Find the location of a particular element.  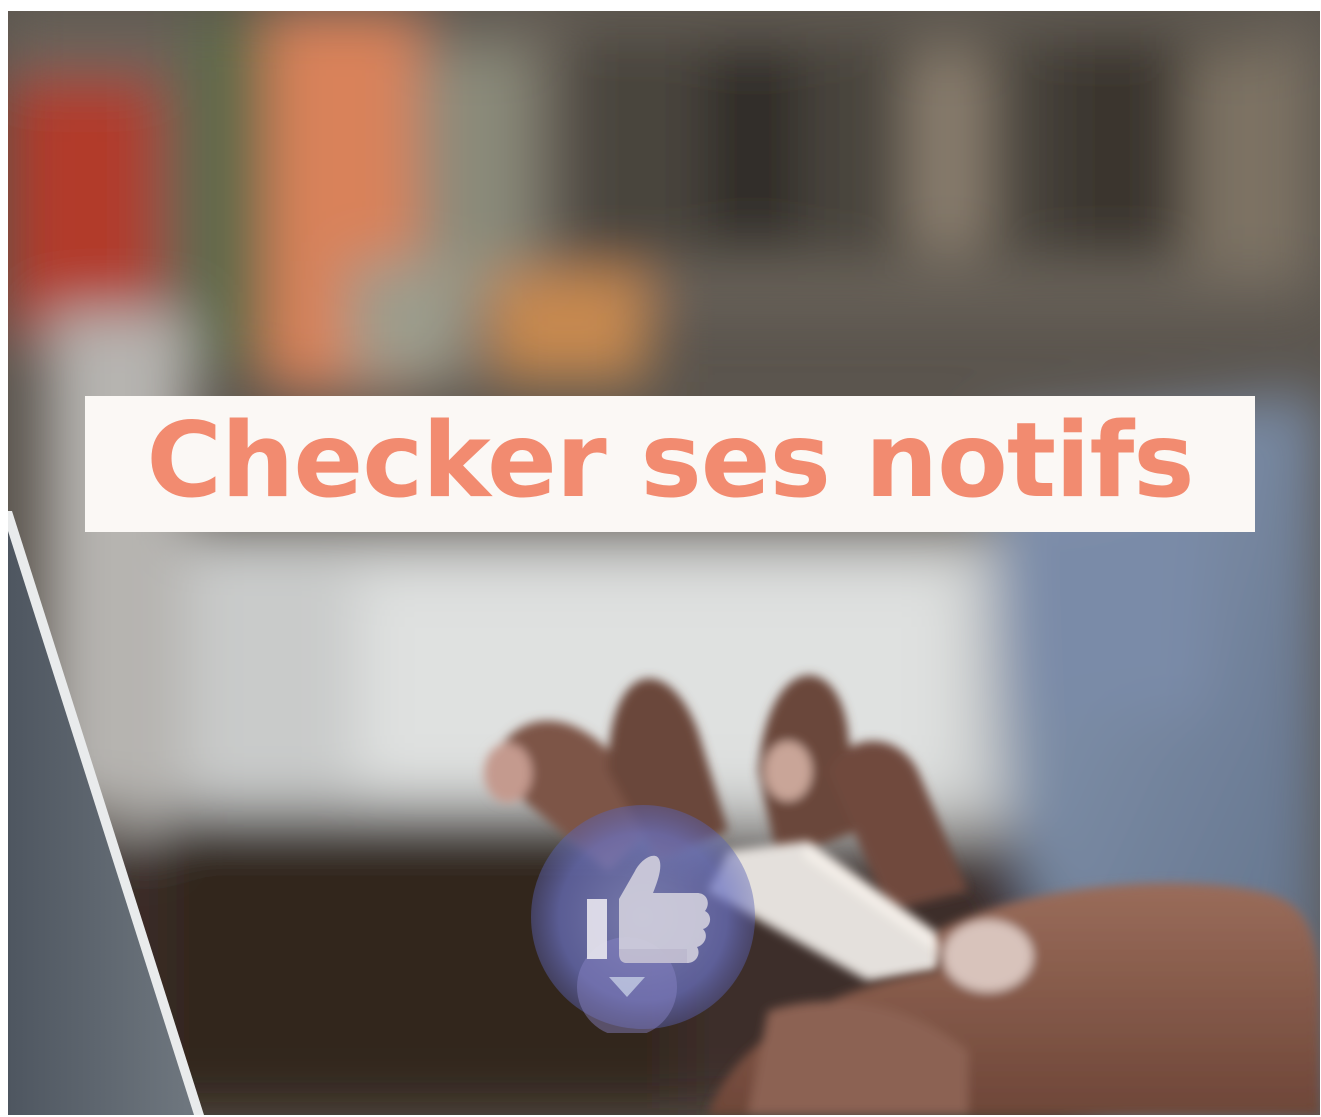

thumbs-up-icon is located at coordinates (643, 919).